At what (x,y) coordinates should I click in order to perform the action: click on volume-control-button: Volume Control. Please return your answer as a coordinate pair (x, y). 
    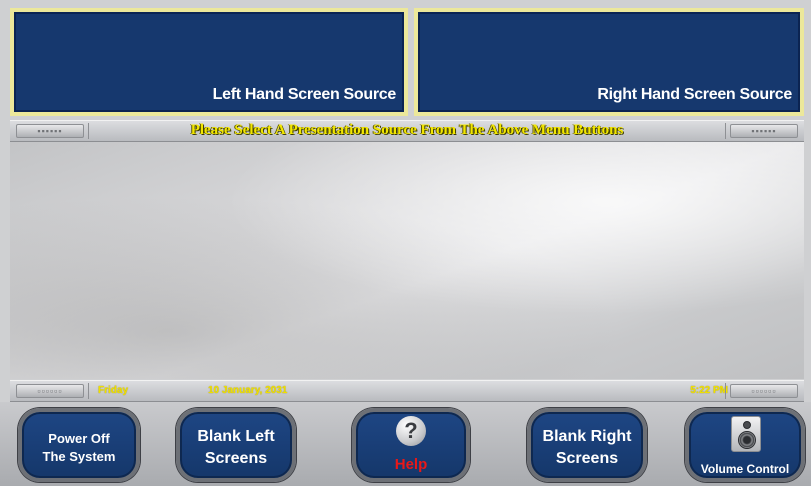
    Looking at the image, I should click on (745, 445).